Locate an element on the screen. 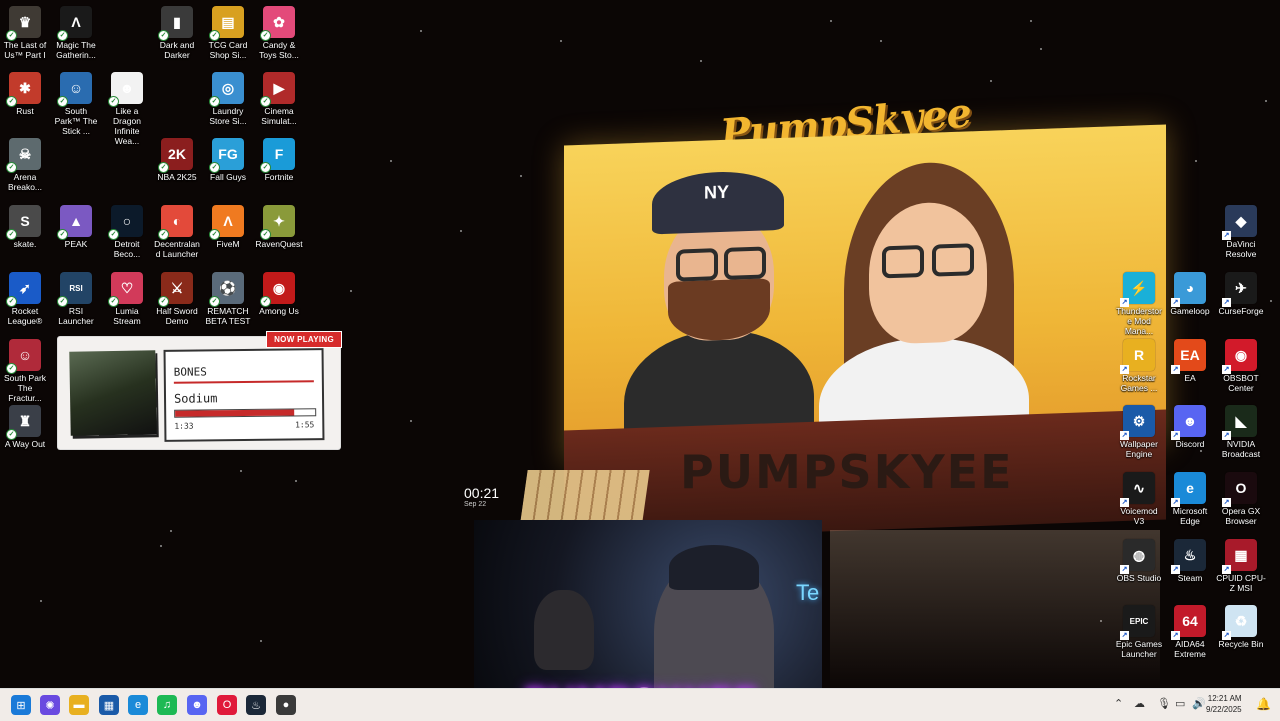  network-icon: ▭ is located at coordinates (1180, 703).